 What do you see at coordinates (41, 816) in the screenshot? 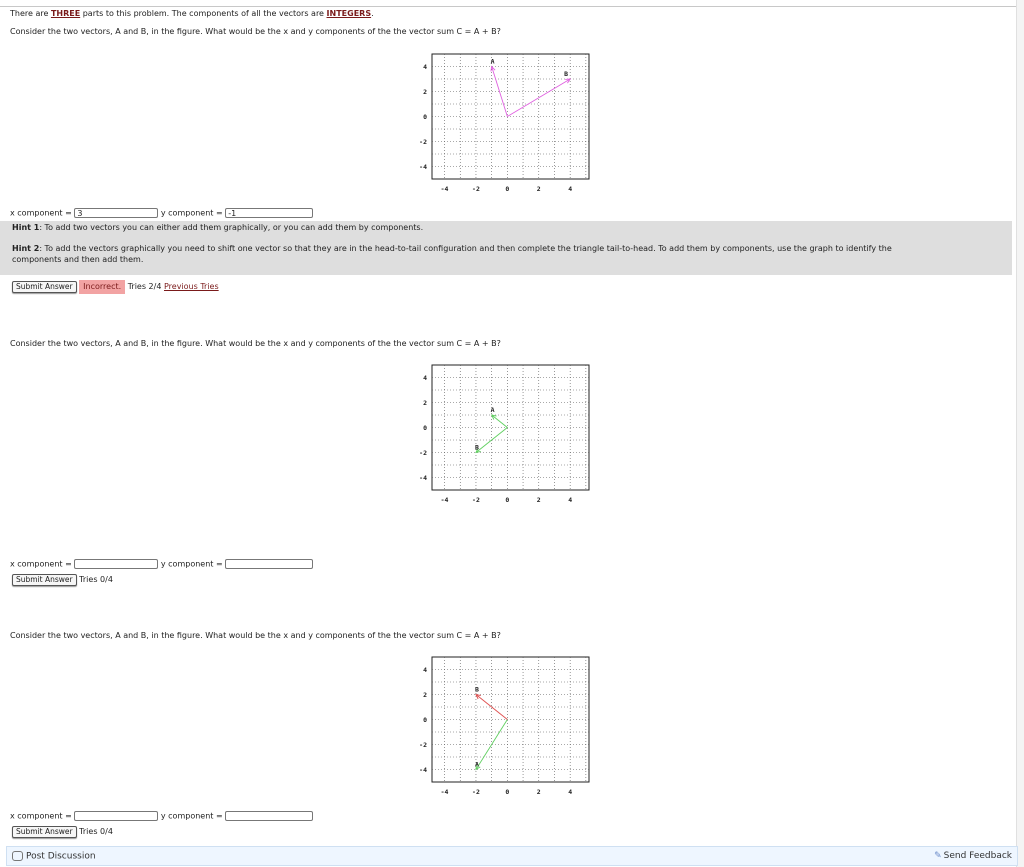
I see `part3-x-label: x component =` at bounding box center [41, 816].